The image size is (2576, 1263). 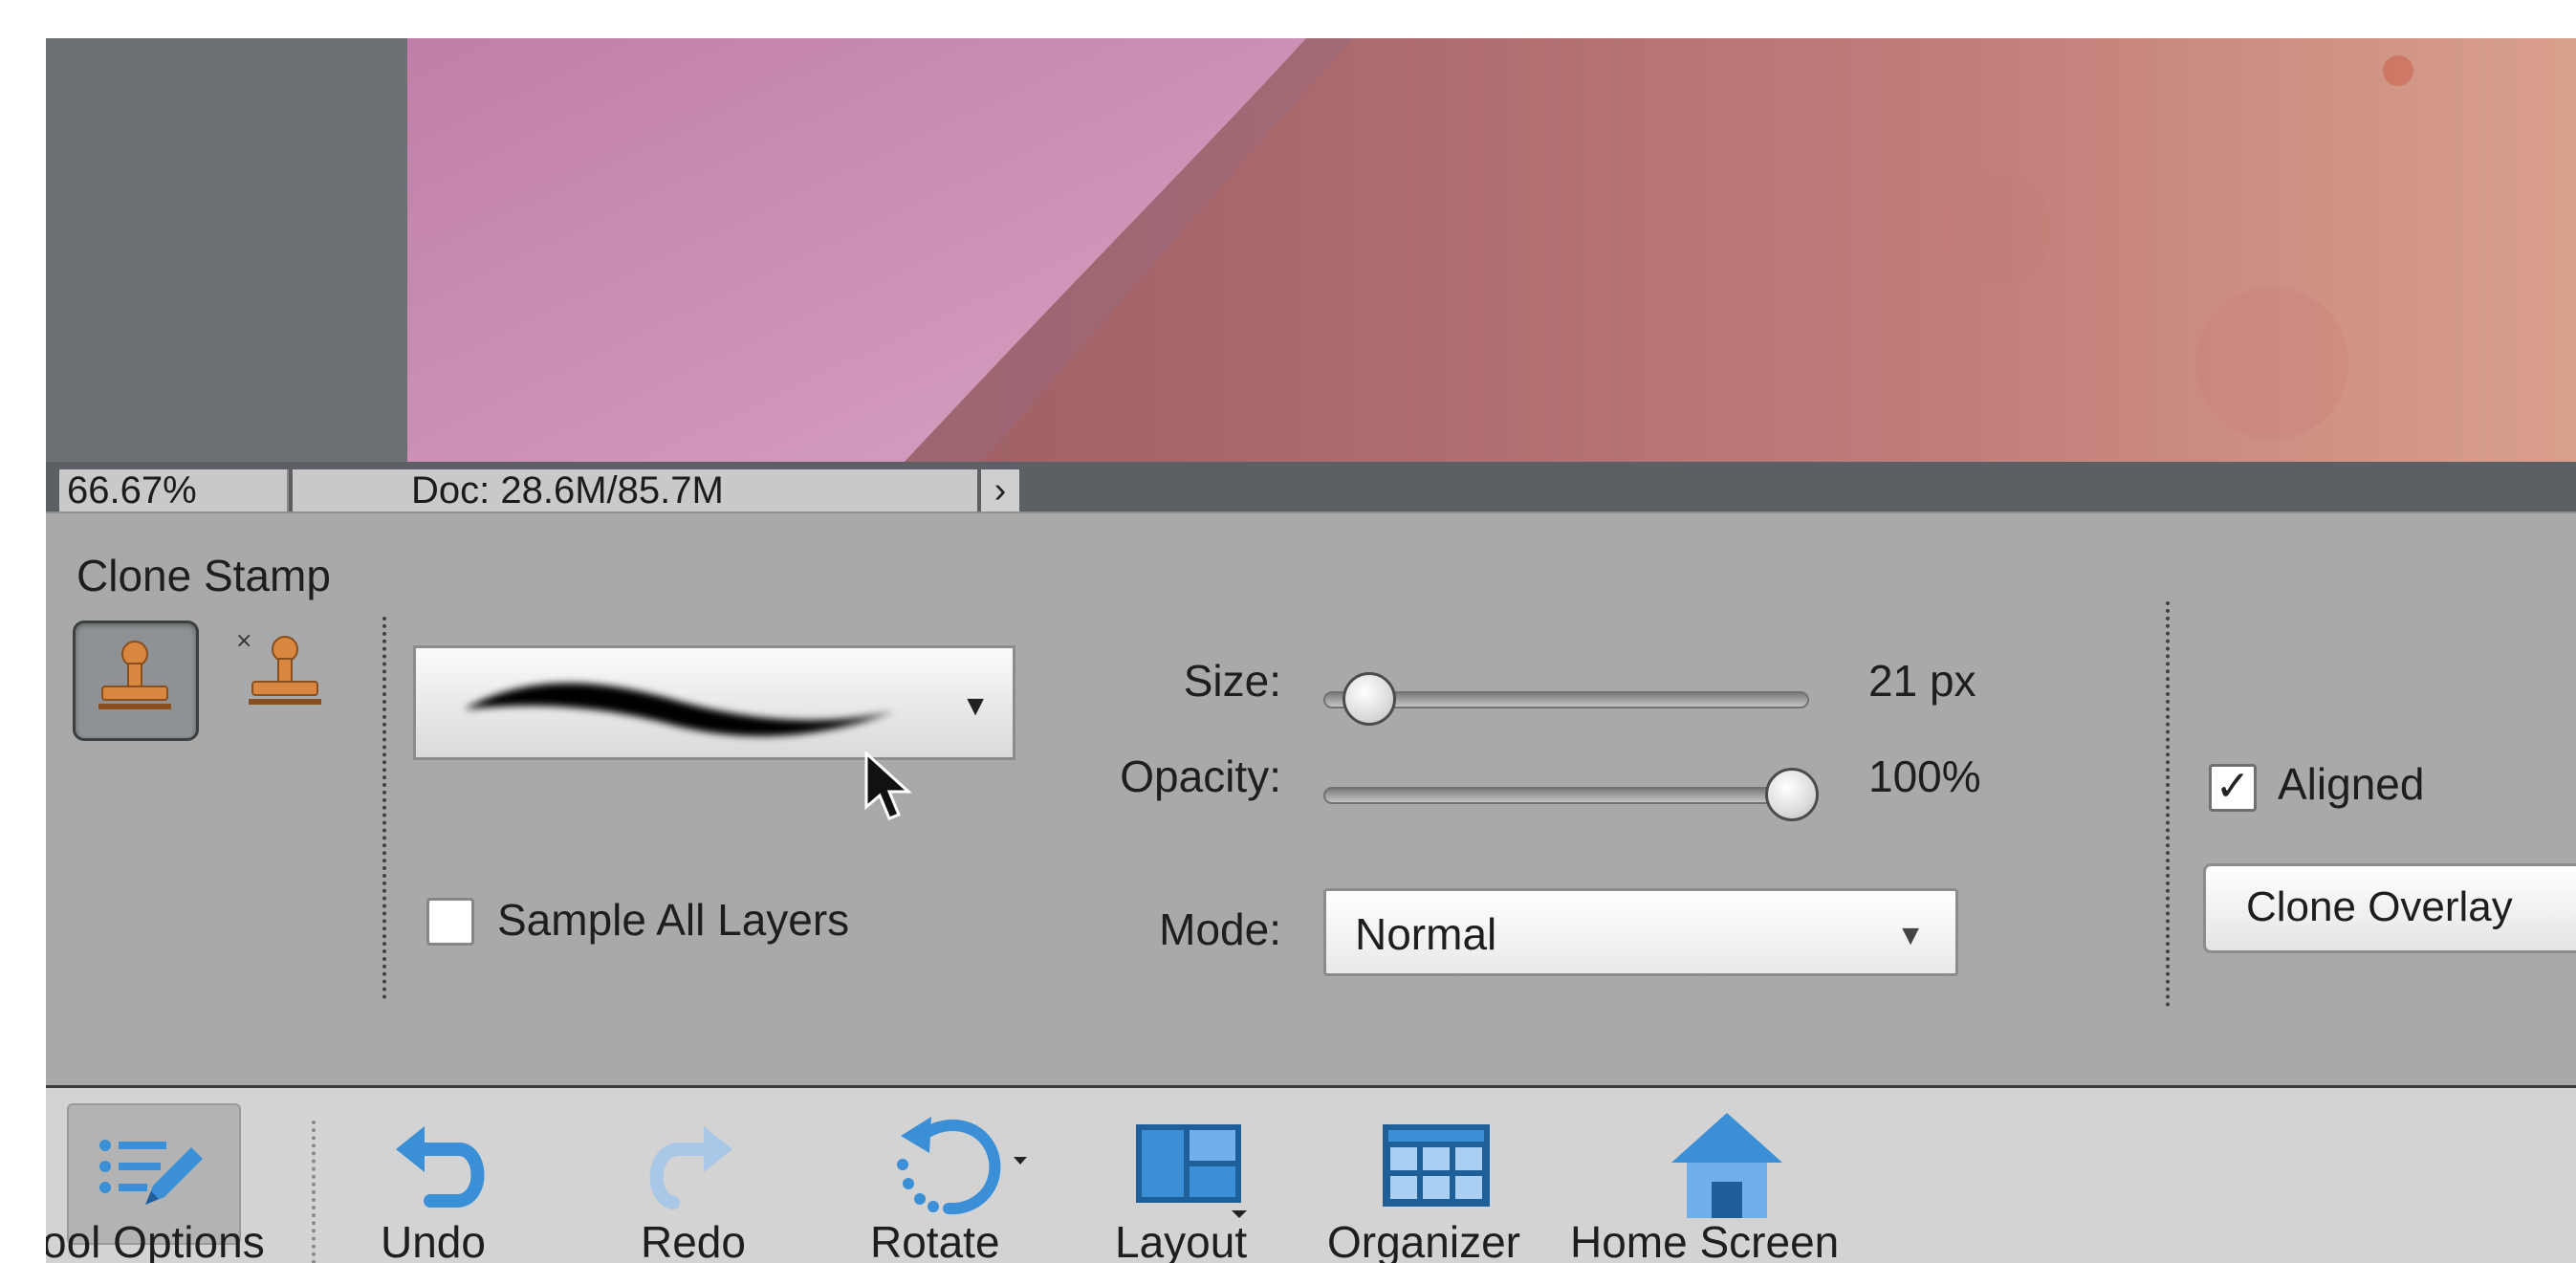 I want to click on mouse-cursor-icon, so click(x=888, y=785).